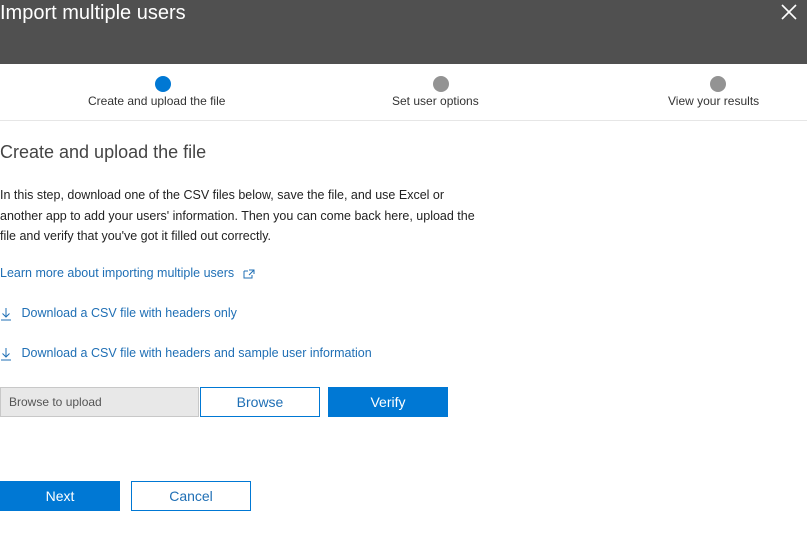 The height and width of the screenshot is (539, 807). I want to click on download-headers-only-link: Download a CSV file with headers only, so click(118, 313).